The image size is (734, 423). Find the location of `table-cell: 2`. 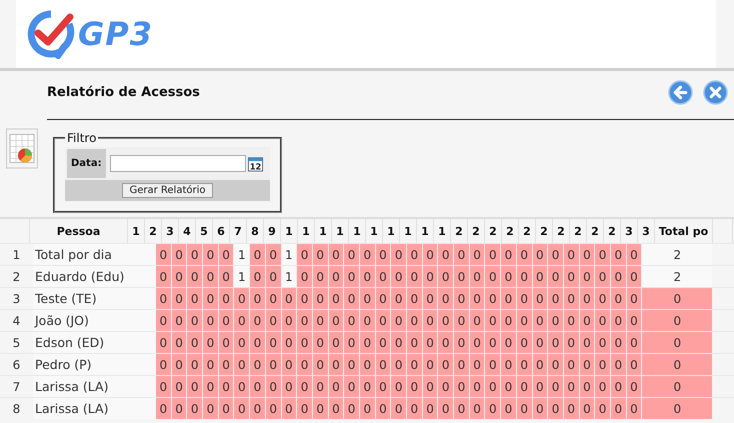

table-cell: 2 is located at coordinates (677, 276).